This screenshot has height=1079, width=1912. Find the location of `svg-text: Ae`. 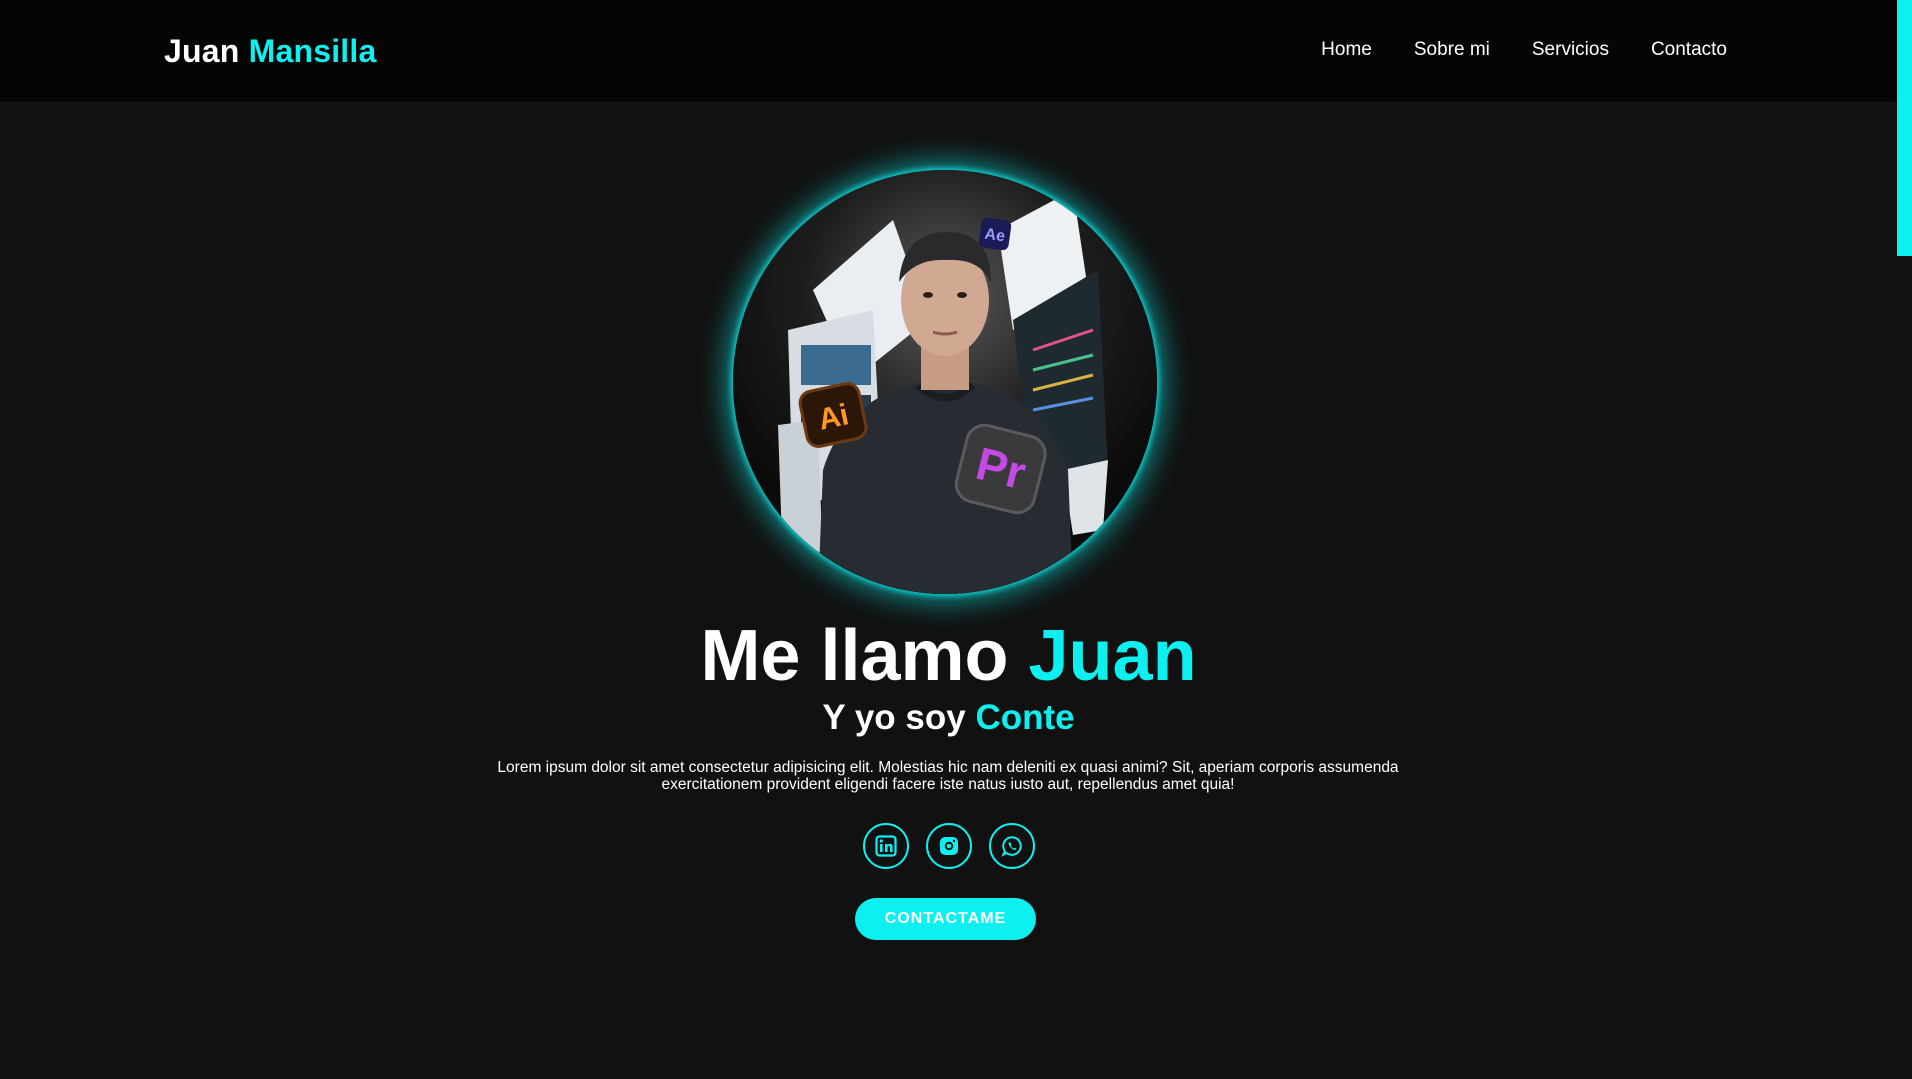

svg-text: Ae is located at coordinates (994, 236).